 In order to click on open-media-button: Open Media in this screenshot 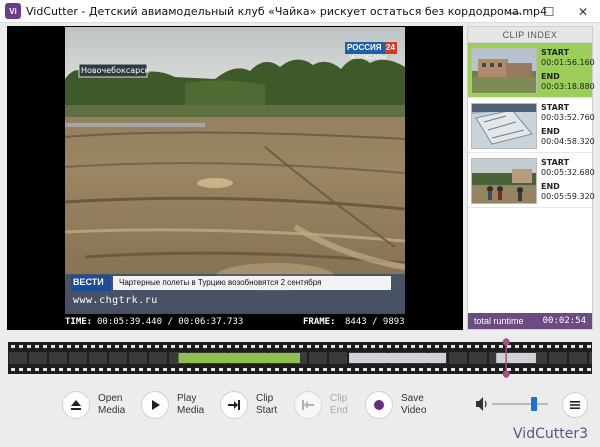, I will do `click(93, 405)`.